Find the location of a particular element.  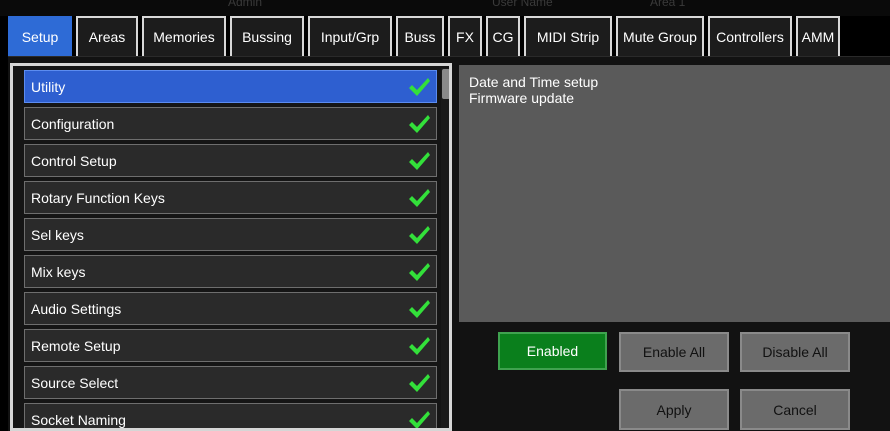

faint-label-area: Area 1 is located at coordinates (668, 4).